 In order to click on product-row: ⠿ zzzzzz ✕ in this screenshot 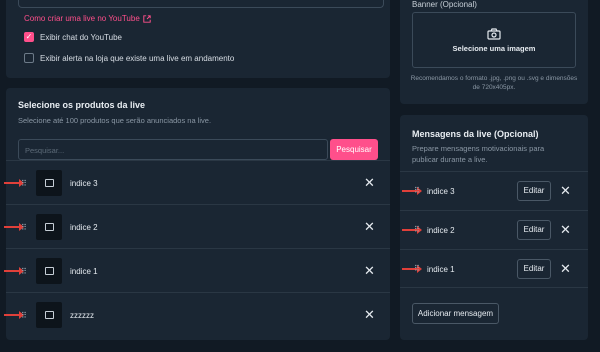, I will do `click(197, 314)`.